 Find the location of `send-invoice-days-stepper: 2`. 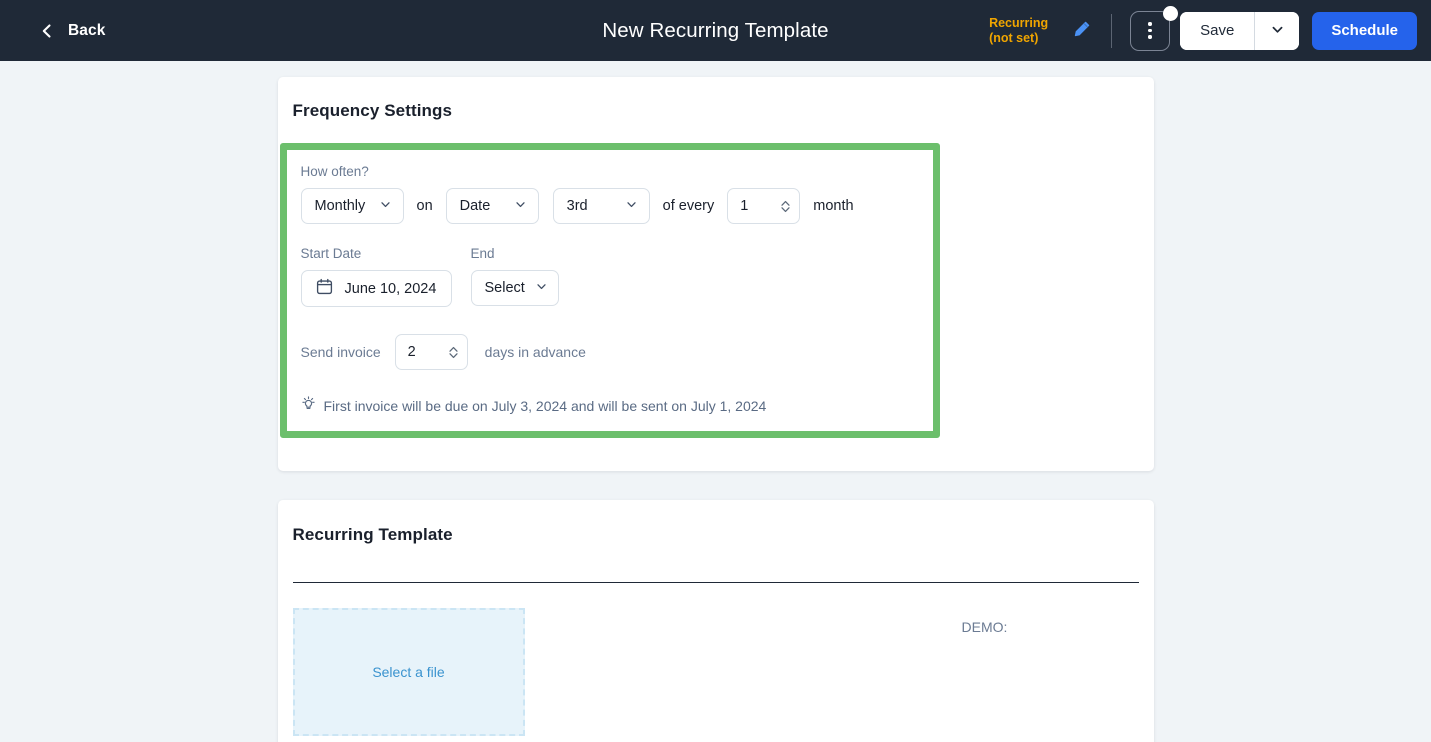

send-invoice-days-stepper: 2 is located at coordinates (431, 352).